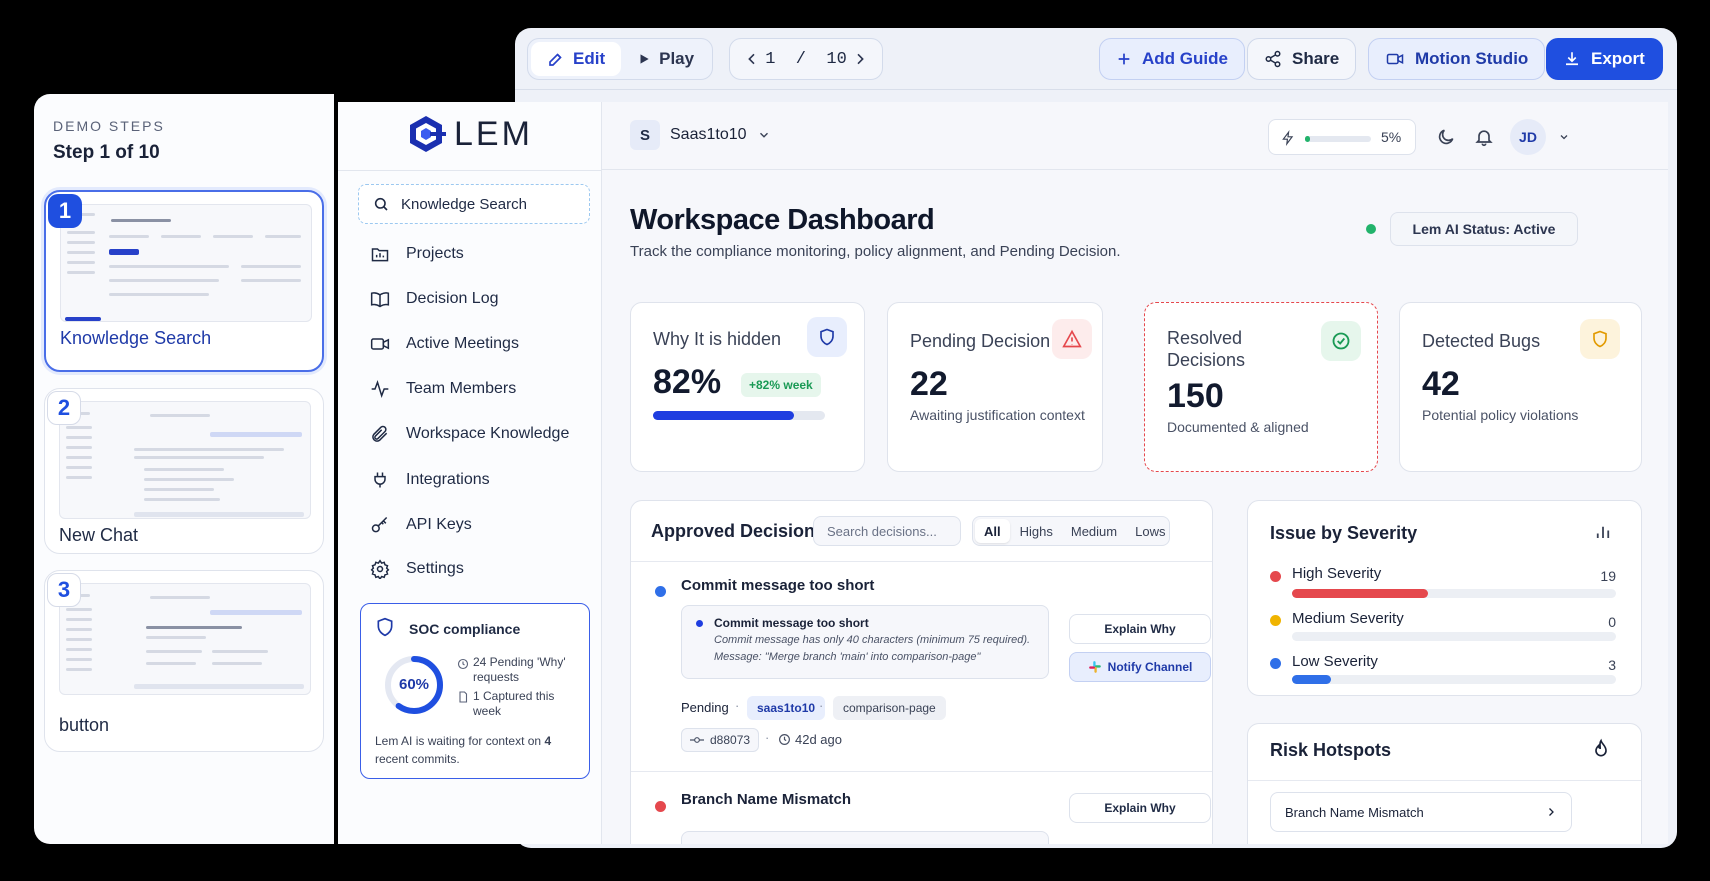  I want to click on severity-fill, so click(1311, 679).